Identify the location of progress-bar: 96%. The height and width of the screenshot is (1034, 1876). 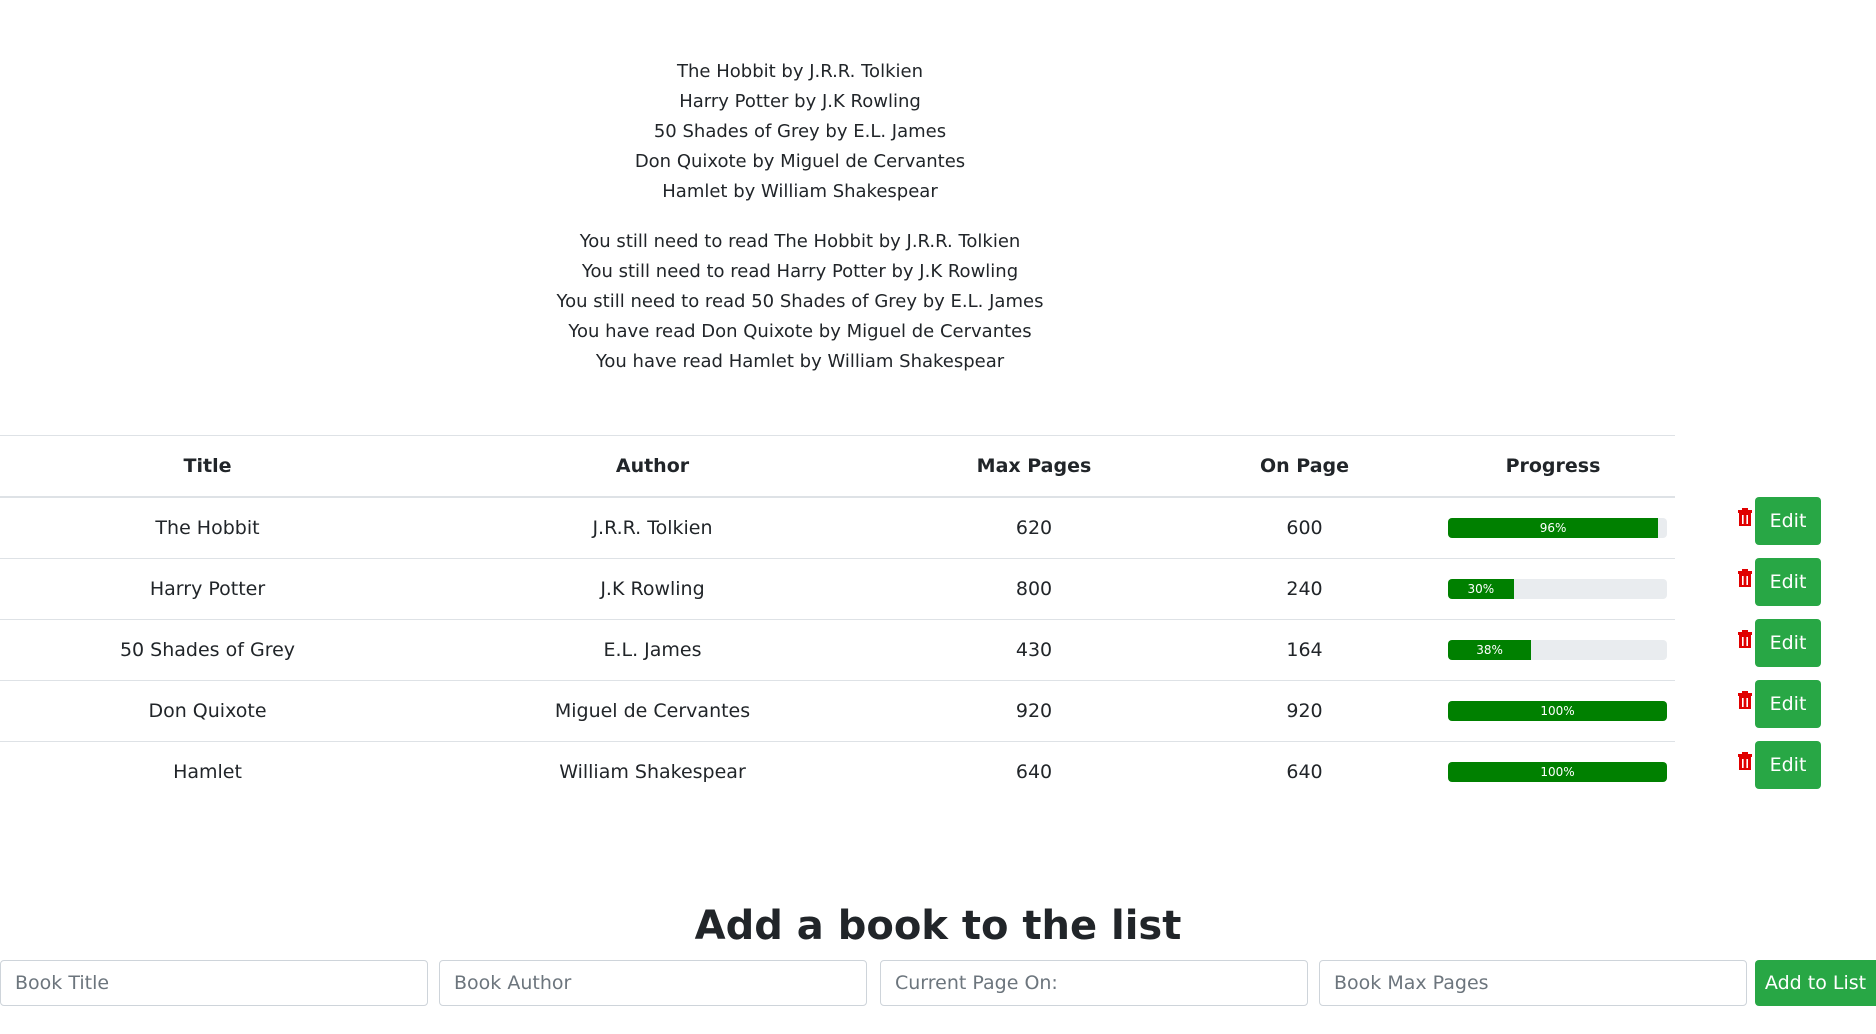
(1557, 528).